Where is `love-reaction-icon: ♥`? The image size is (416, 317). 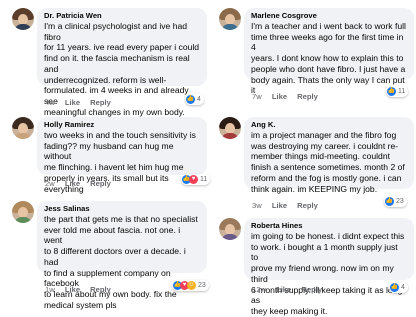 love-reaction-icon: ♥ is located at coordinates (193, 179).